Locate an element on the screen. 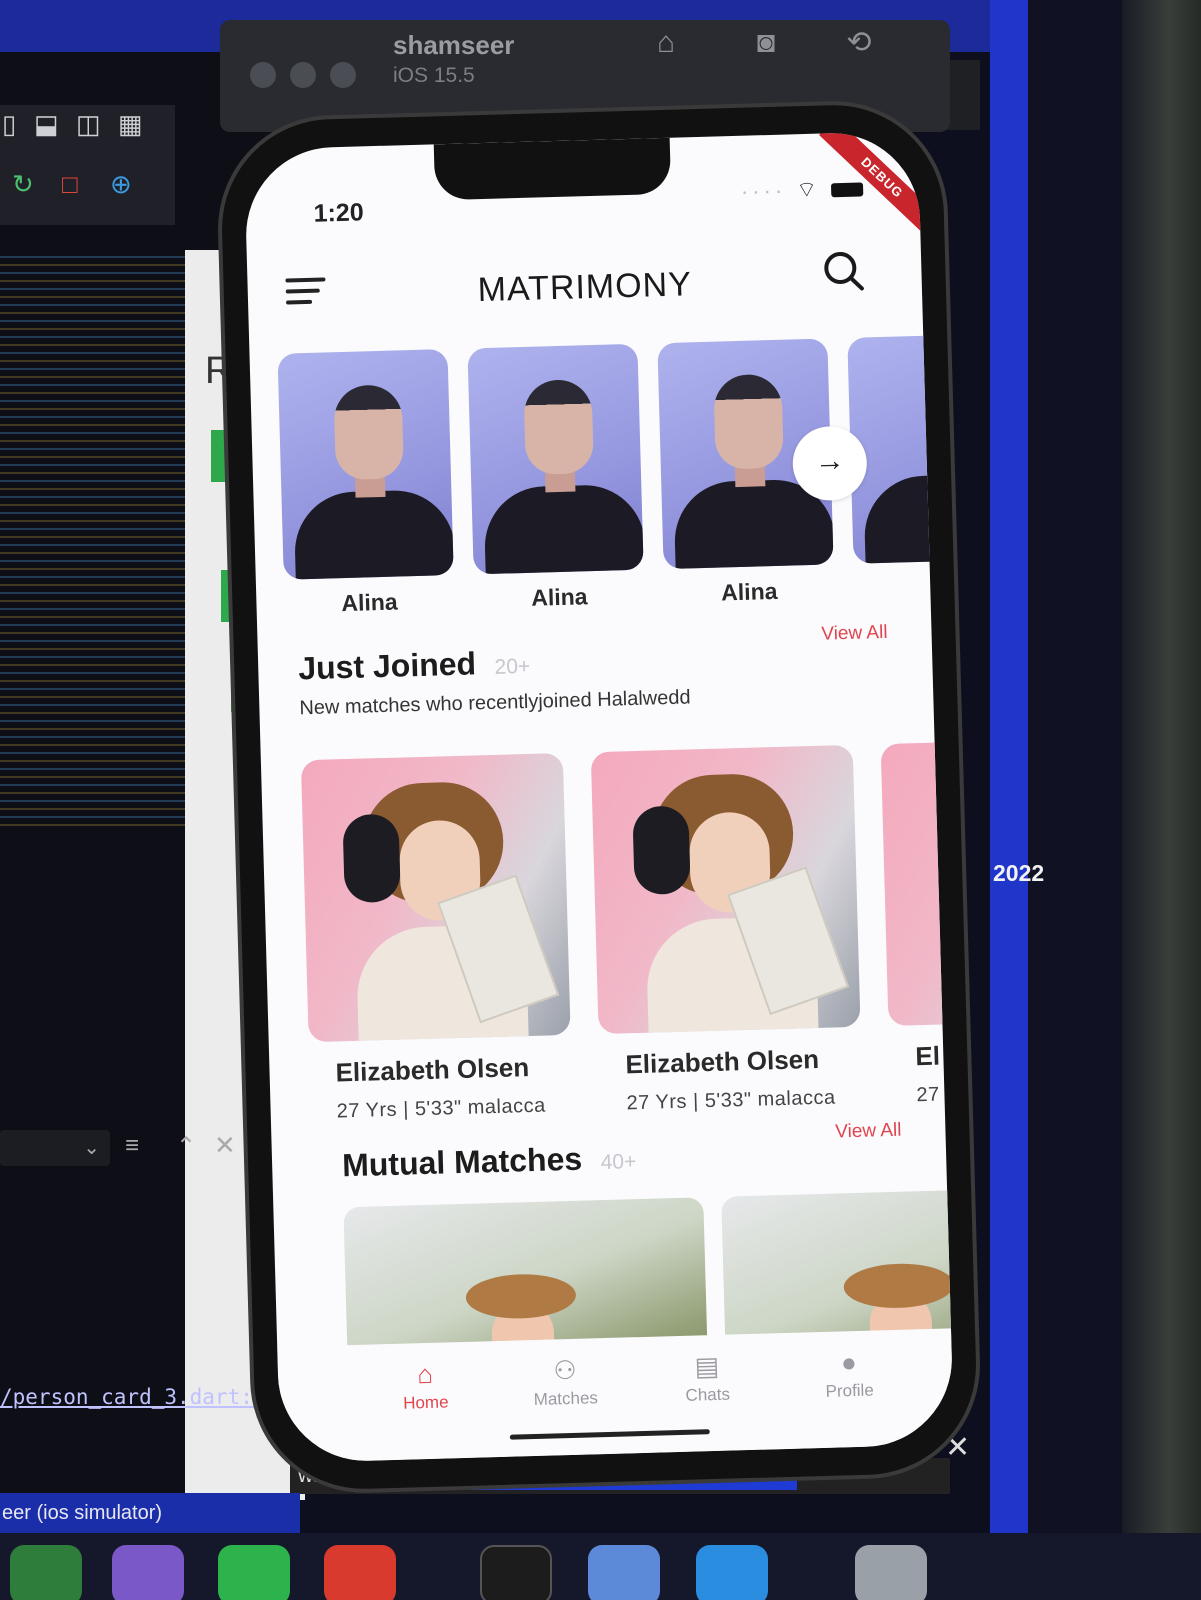  trash-icon is located at coordinates (891, 1572).